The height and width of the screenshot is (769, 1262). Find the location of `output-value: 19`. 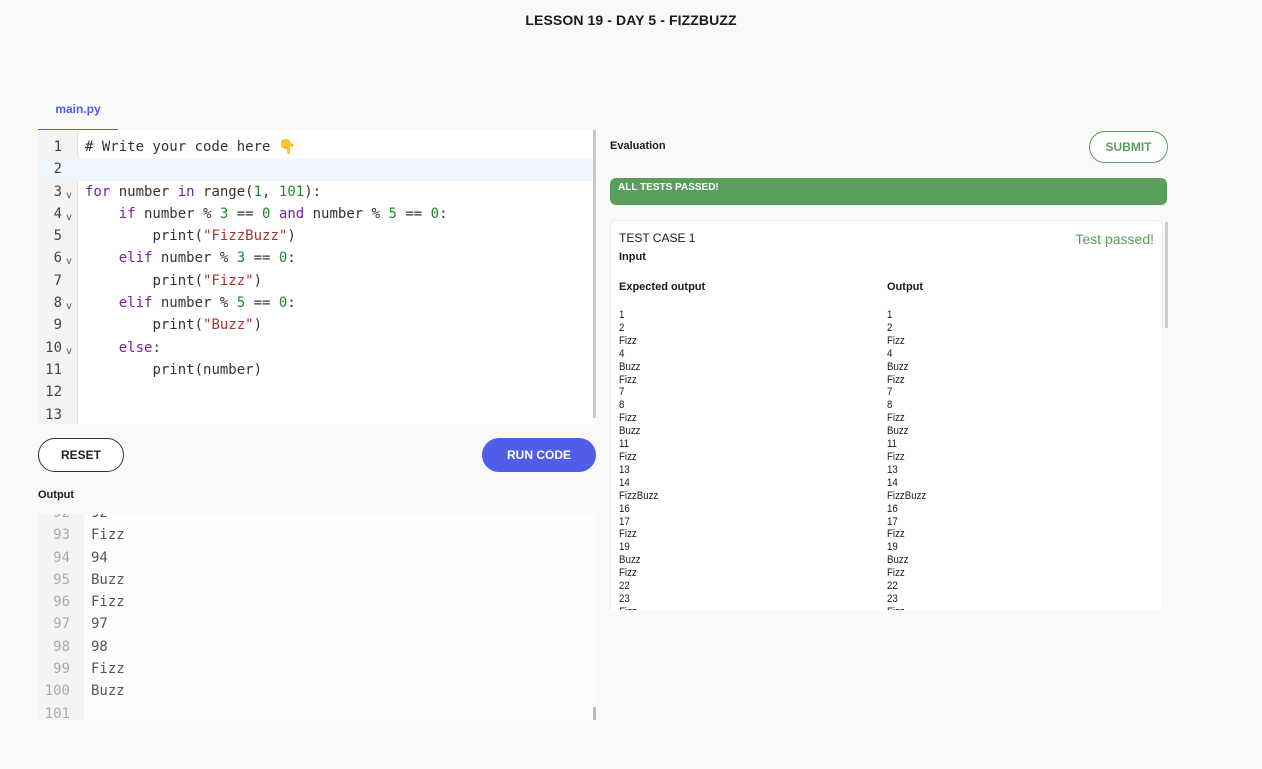

output-value: 19 is located at coordinates (892, 547).